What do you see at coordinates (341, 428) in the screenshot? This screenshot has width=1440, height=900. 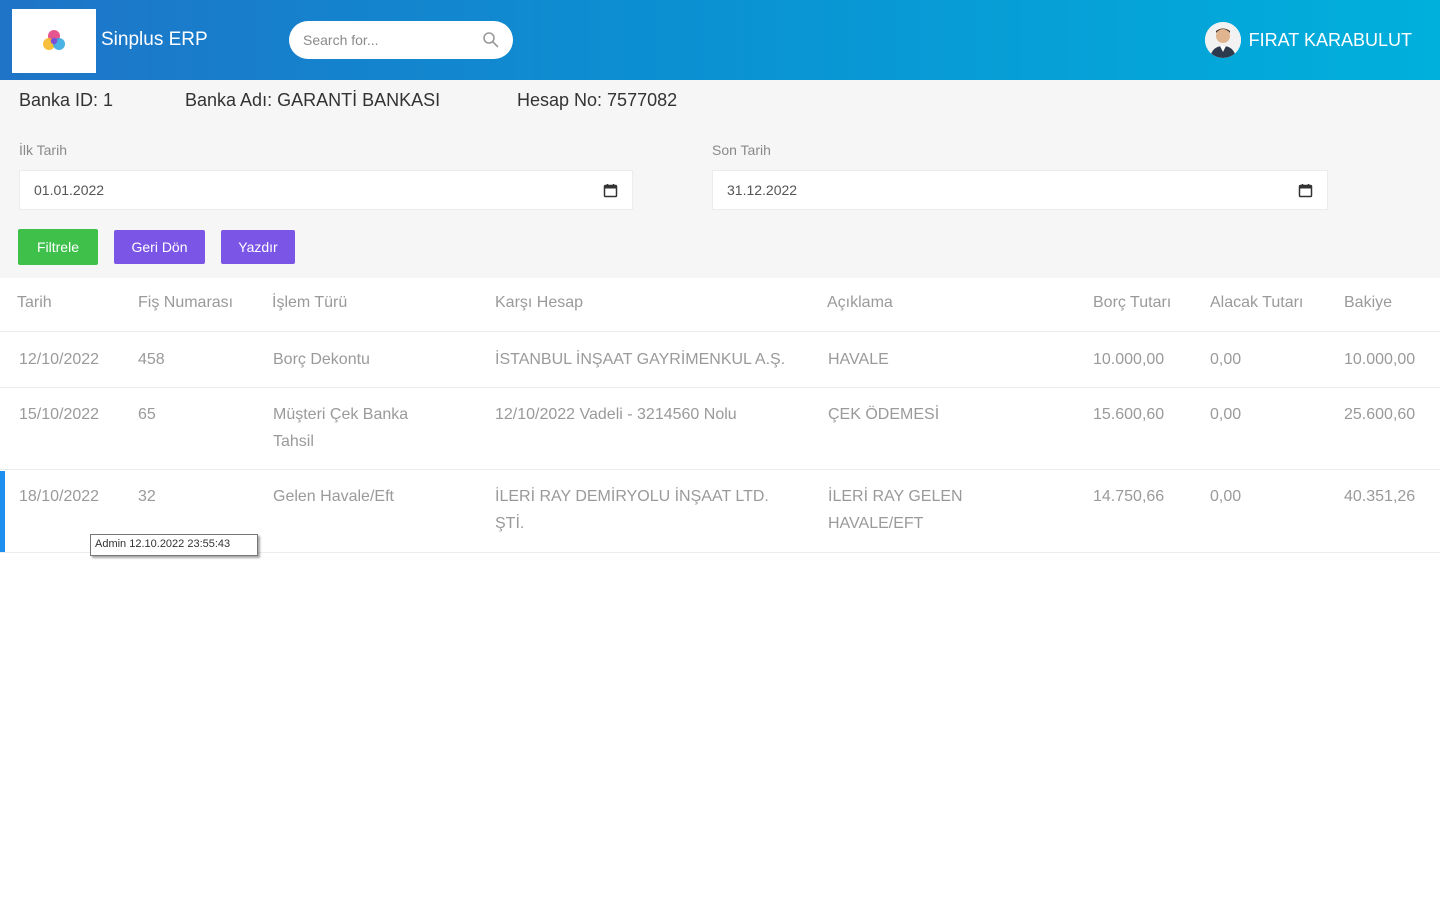 I see `cell-transaction-type: Müşteri Çek Banka Tahsil` at bounding box center [341, 428].